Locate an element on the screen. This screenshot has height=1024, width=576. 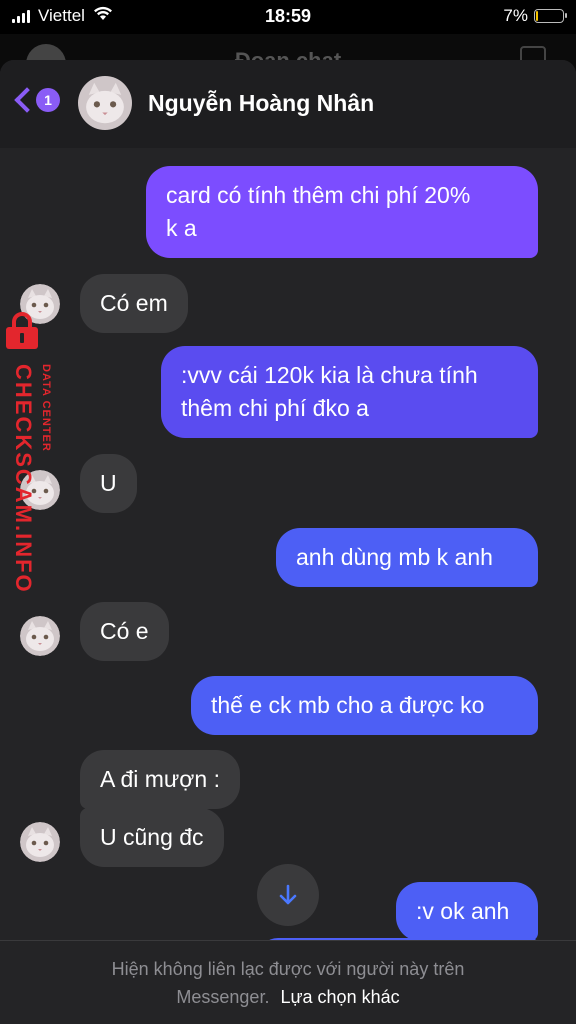
battery-percent: 7% is located at coordinates (515, 15).